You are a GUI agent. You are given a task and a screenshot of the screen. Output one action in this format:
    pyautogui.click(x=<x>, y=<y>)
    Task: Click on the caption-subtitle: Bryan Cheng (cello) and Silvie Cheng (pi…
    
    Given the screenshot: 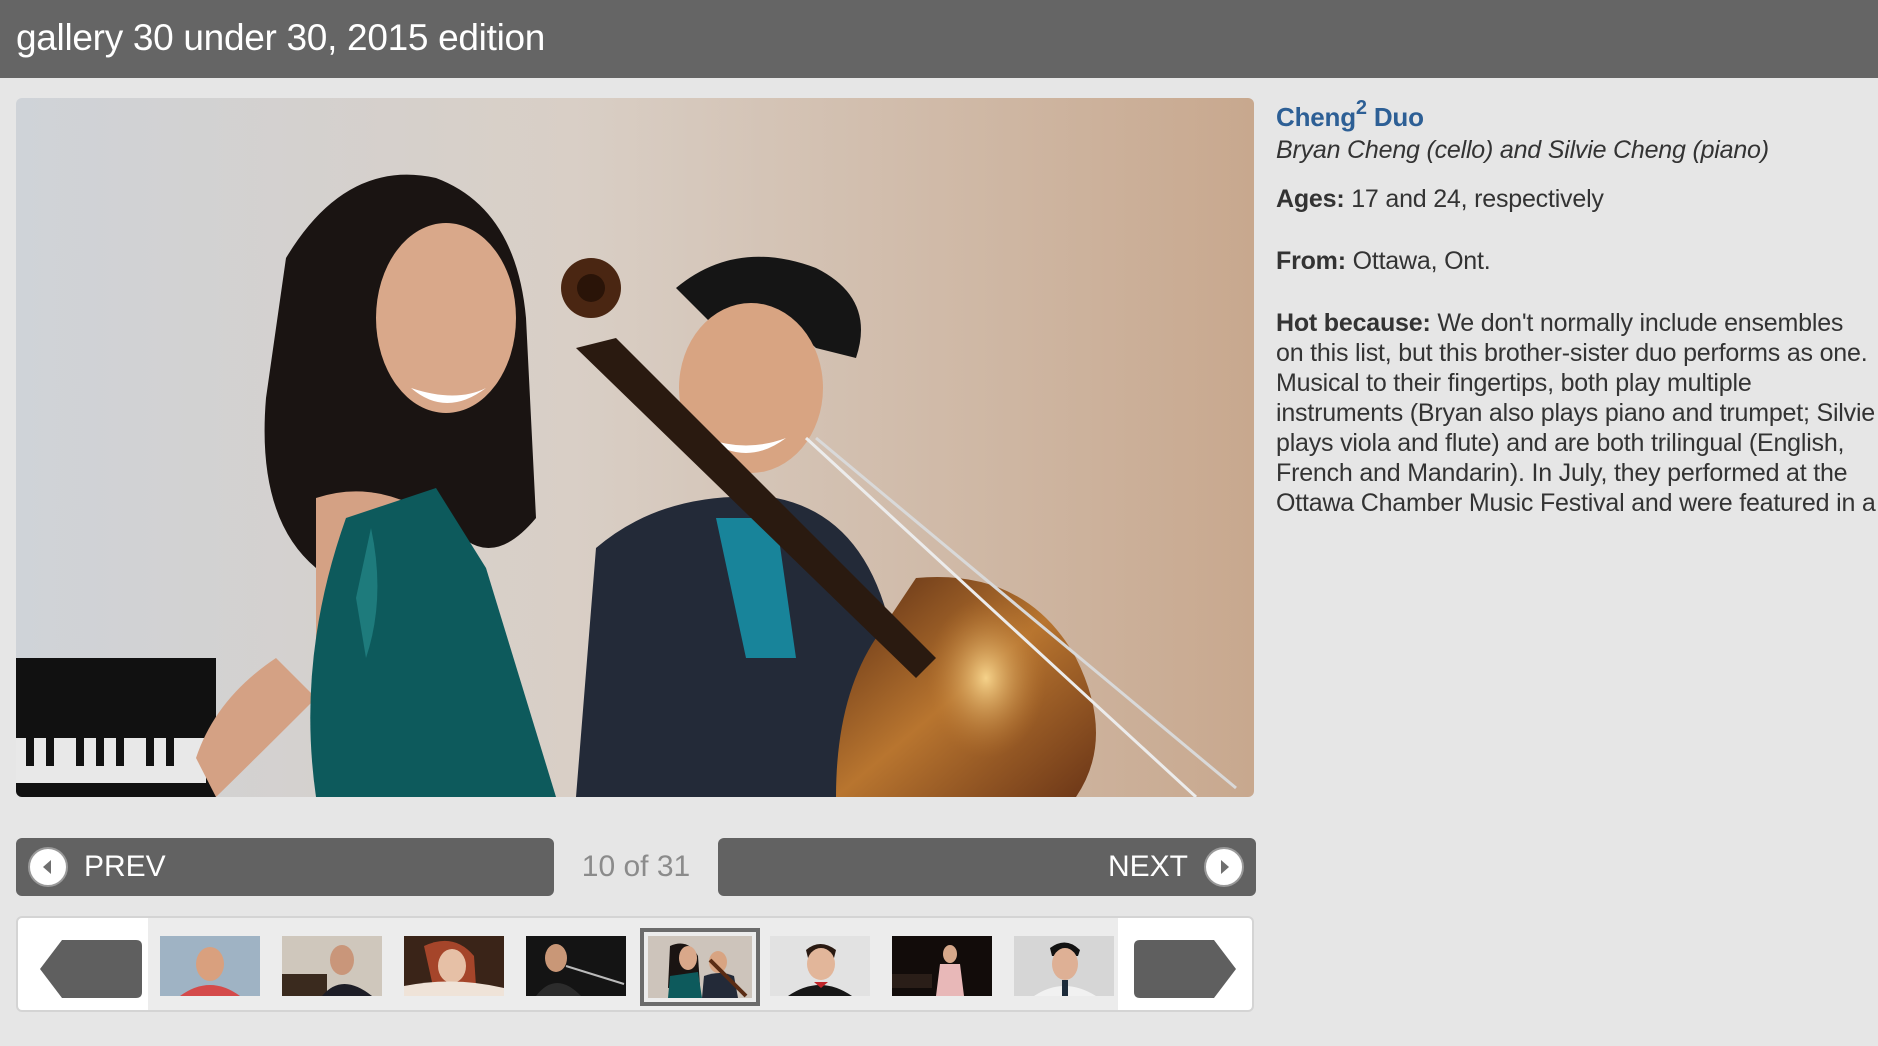 What is the action you would take?
    pyautogui.click(x=1522, y=150)
    